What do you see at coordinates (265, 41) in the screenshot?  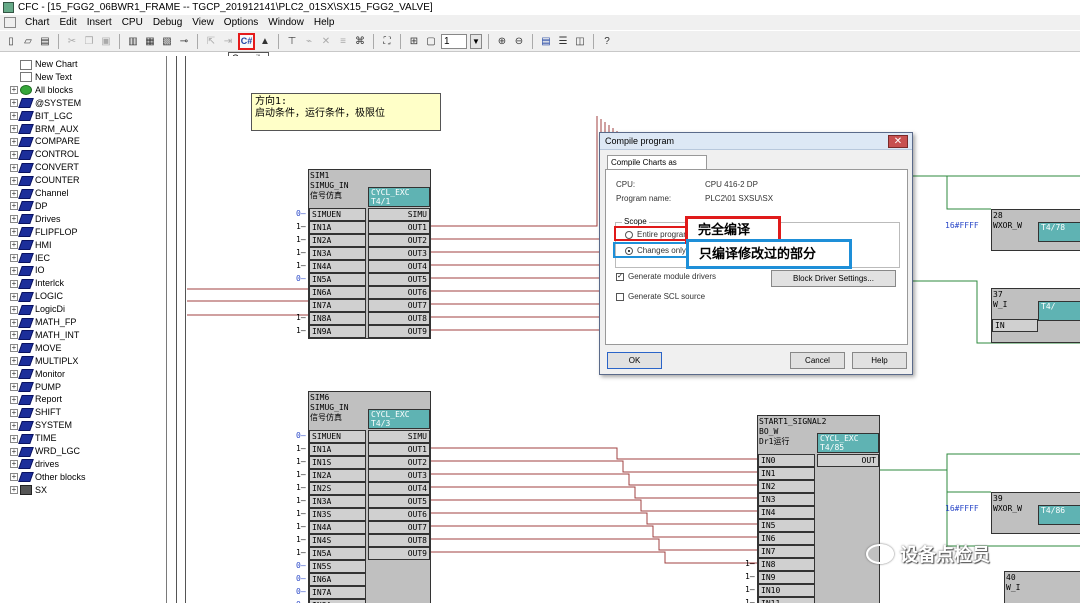 I see `download-icon: ▲` at bounding box center [265, 41].